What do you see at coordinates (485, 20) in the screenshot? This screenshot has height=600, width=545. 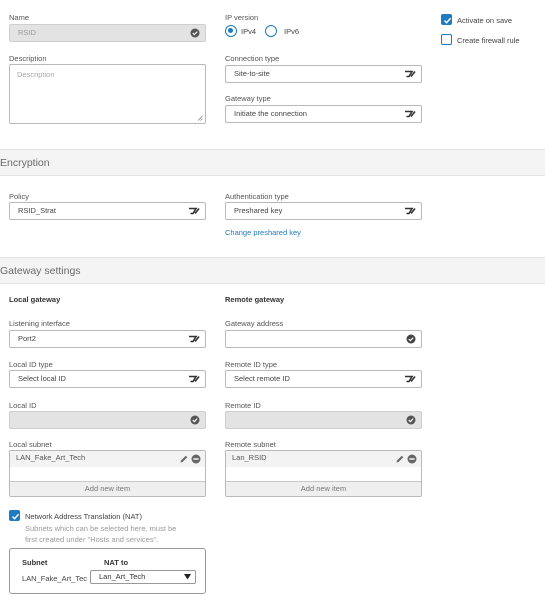 I see `activate-on-save-label: Activate on save` at bounding box center [485, 20].